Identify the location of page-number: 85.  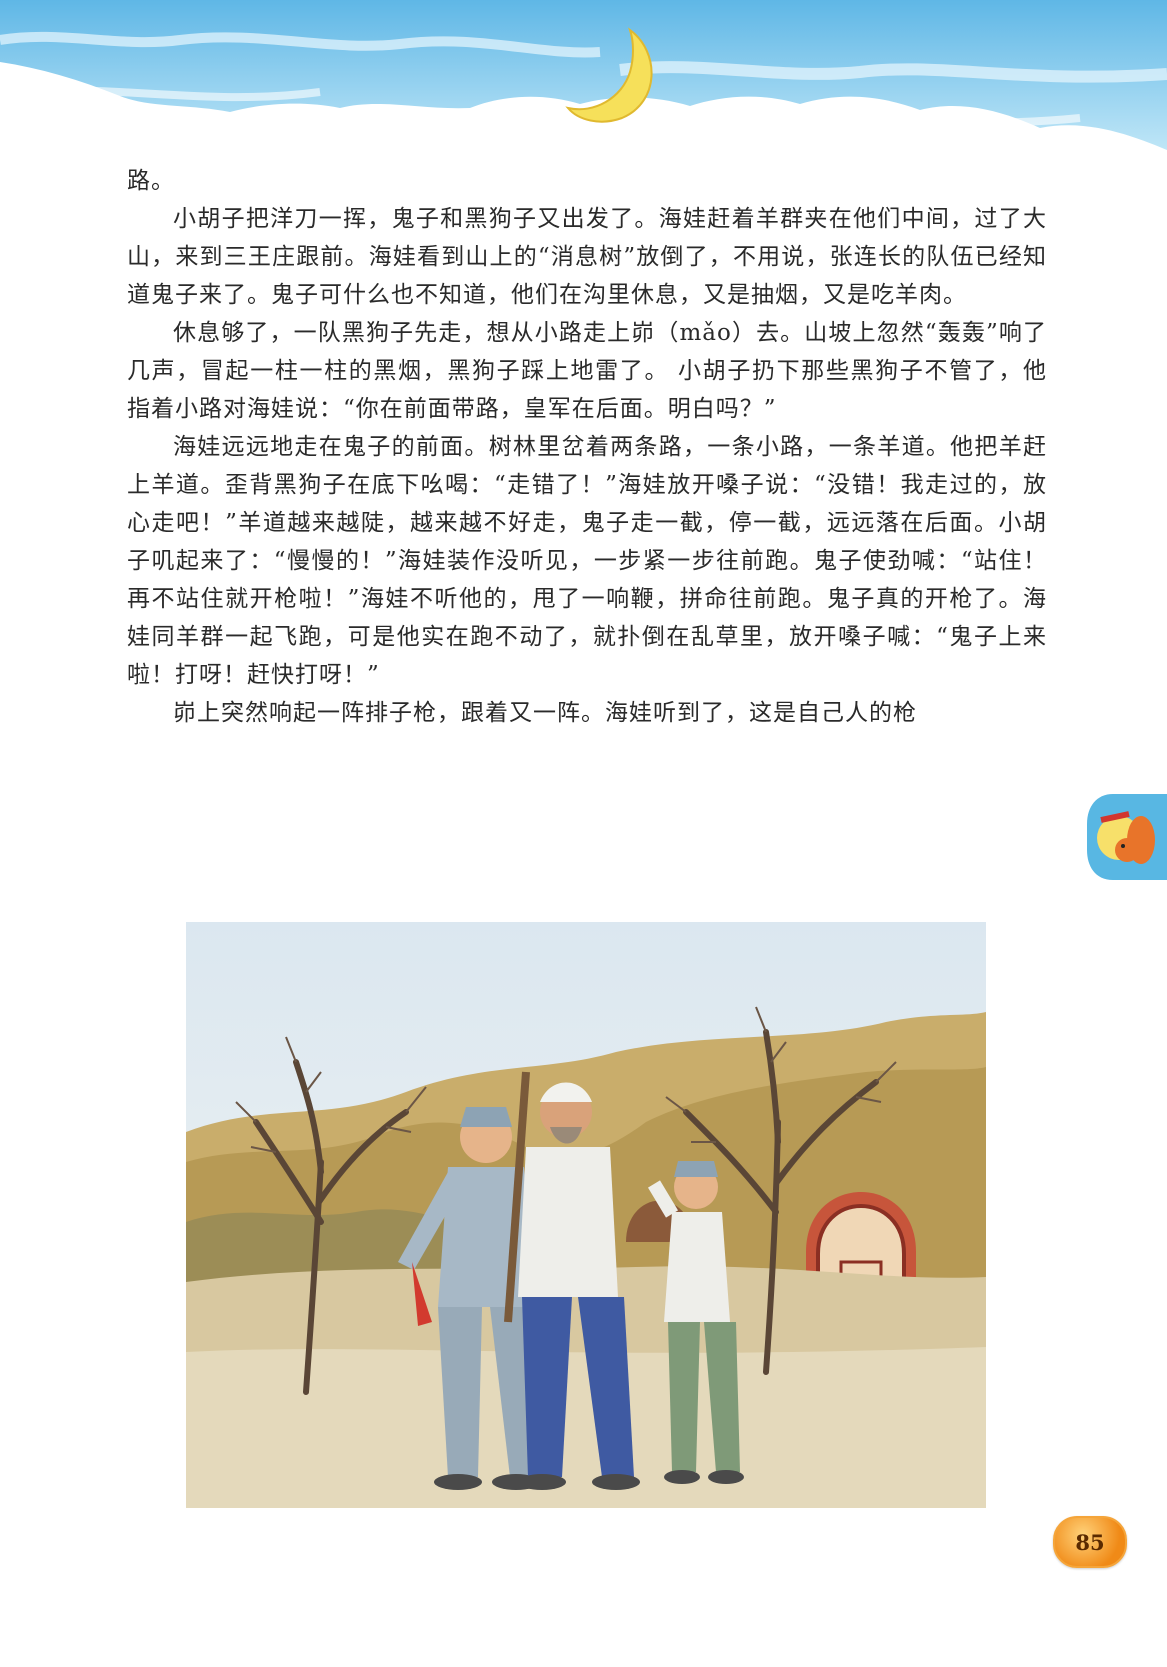
(1090, 1542).